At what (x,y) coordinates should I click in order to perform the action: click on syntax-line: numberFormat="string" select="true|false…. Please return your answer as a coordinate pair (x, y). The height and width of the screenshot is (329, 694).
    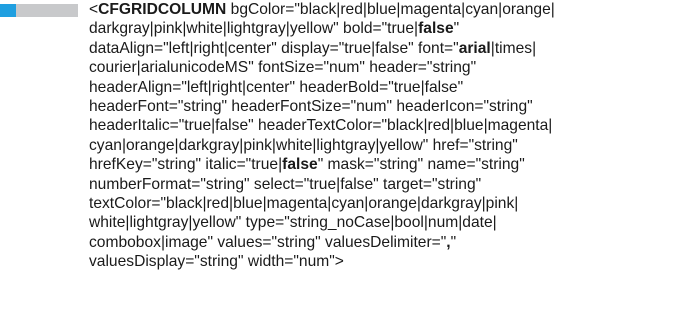
    Looking at the image, I should click on (389, 184).